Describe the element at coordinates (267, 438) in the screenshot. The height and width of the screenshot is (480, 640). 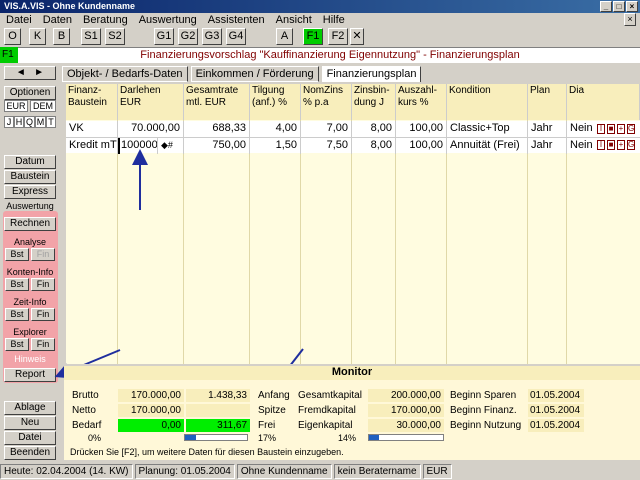
I see `pct-label-2: 17%` at that location.